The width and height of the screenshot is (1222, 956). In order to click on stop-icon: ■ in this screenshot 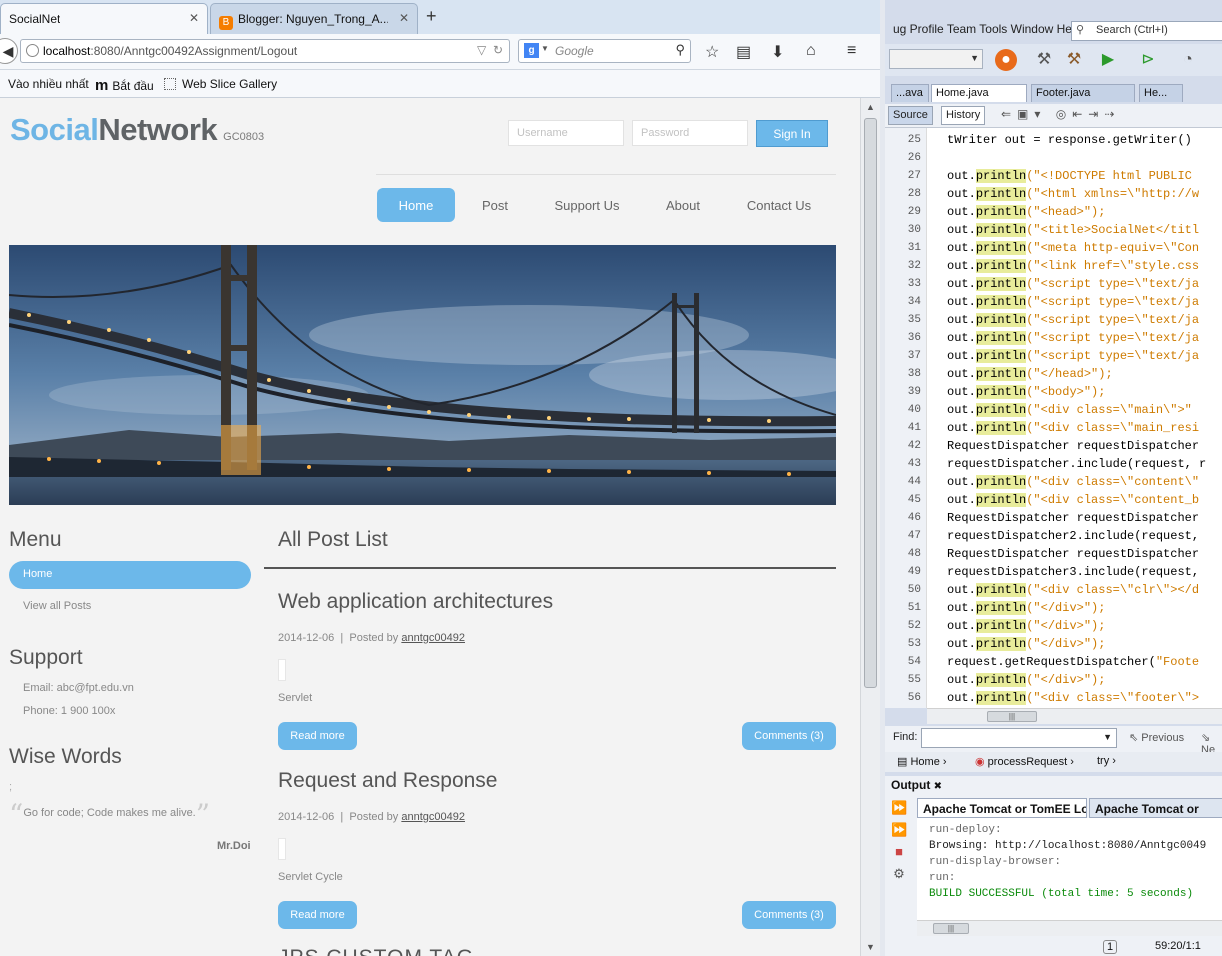, I will do `click(899, 852)`.